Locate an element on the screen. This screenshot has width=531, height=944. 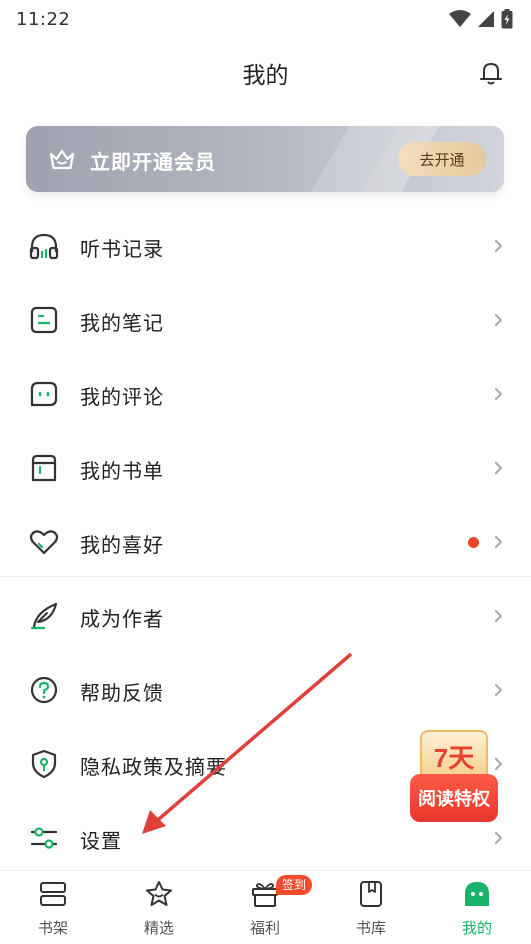
settings-sliders-icon is located at coordinates (44, 838).